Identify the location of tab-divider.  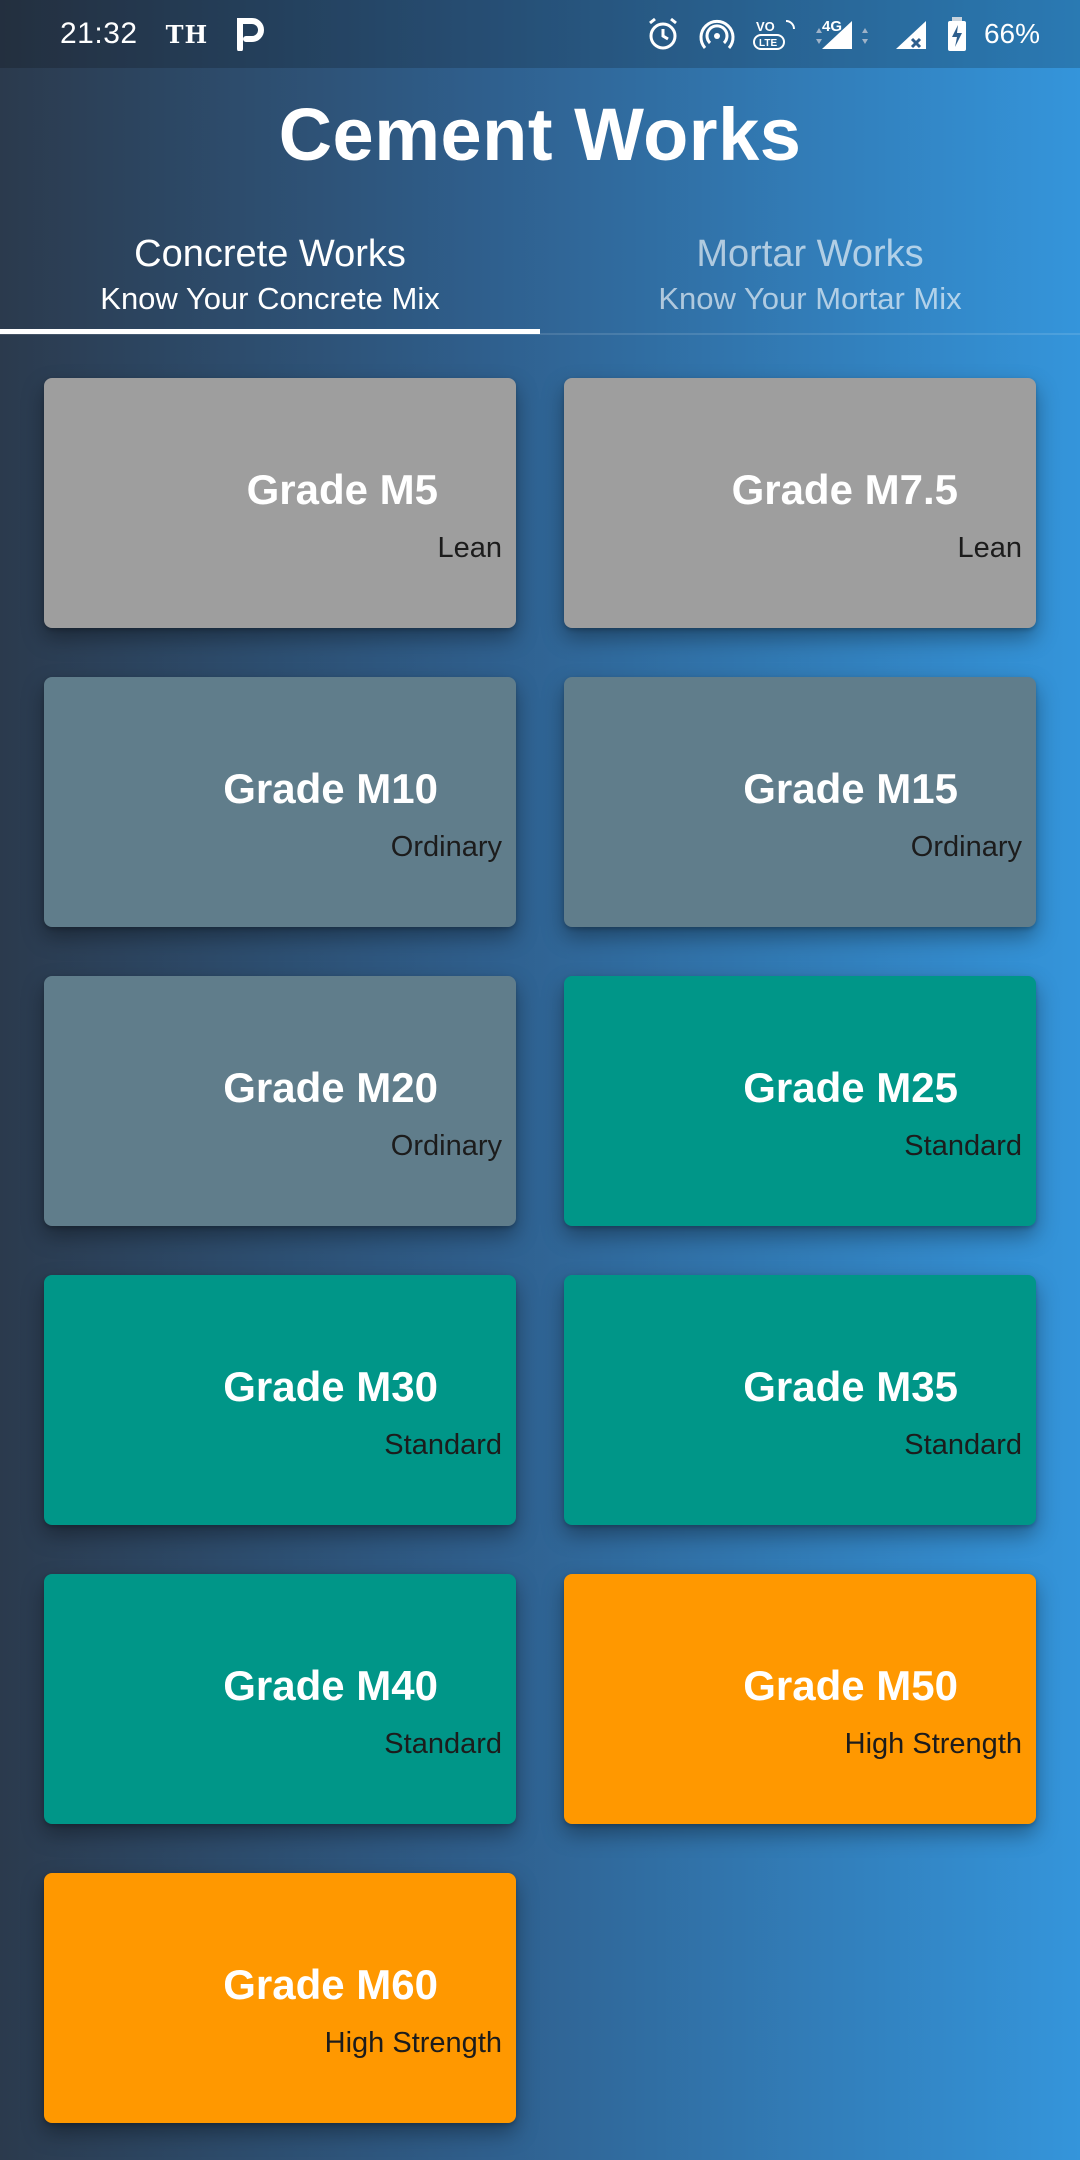
(540, 334).